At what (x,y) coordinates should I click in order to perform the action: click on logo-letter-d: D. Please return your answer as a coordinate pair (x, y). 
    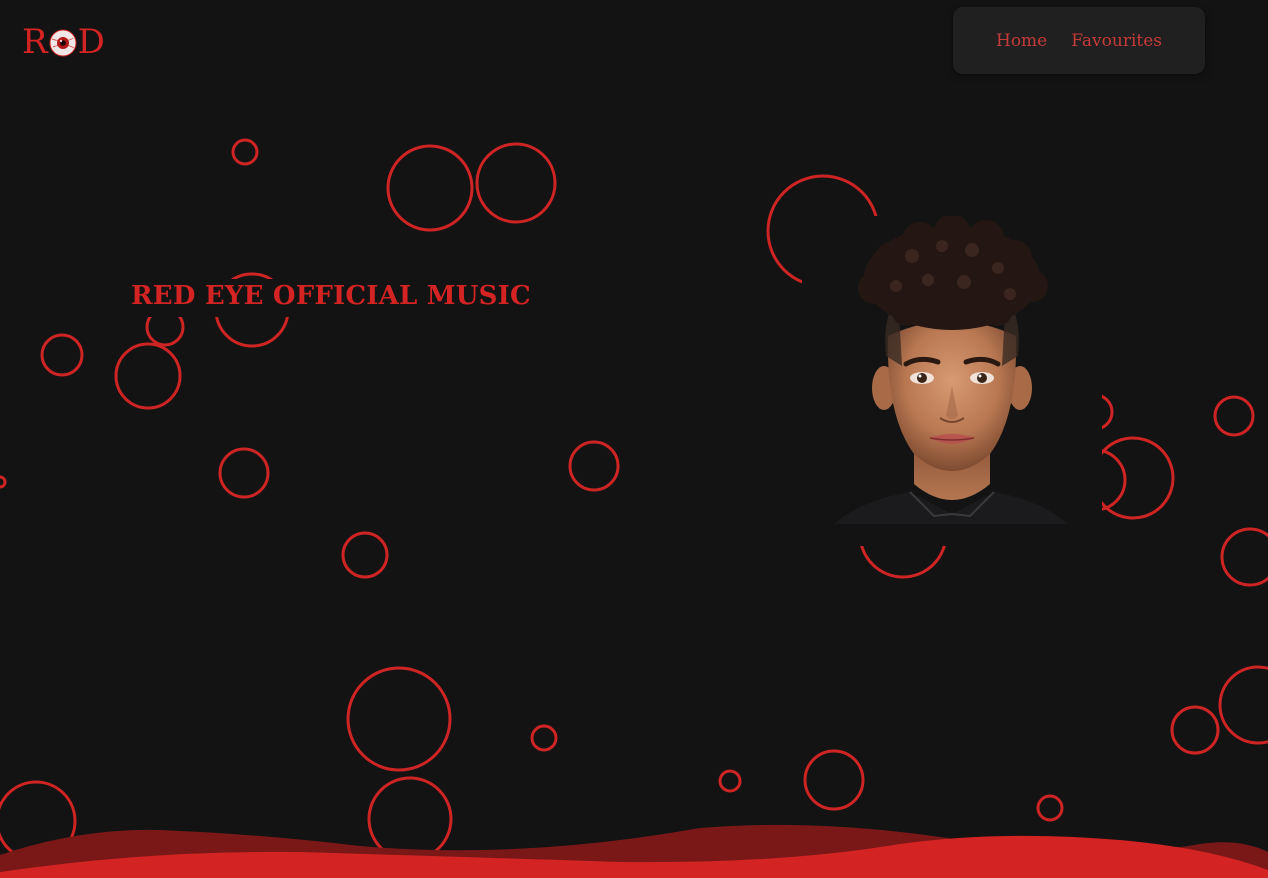
    Looking at the image, I should click on (91, 42).